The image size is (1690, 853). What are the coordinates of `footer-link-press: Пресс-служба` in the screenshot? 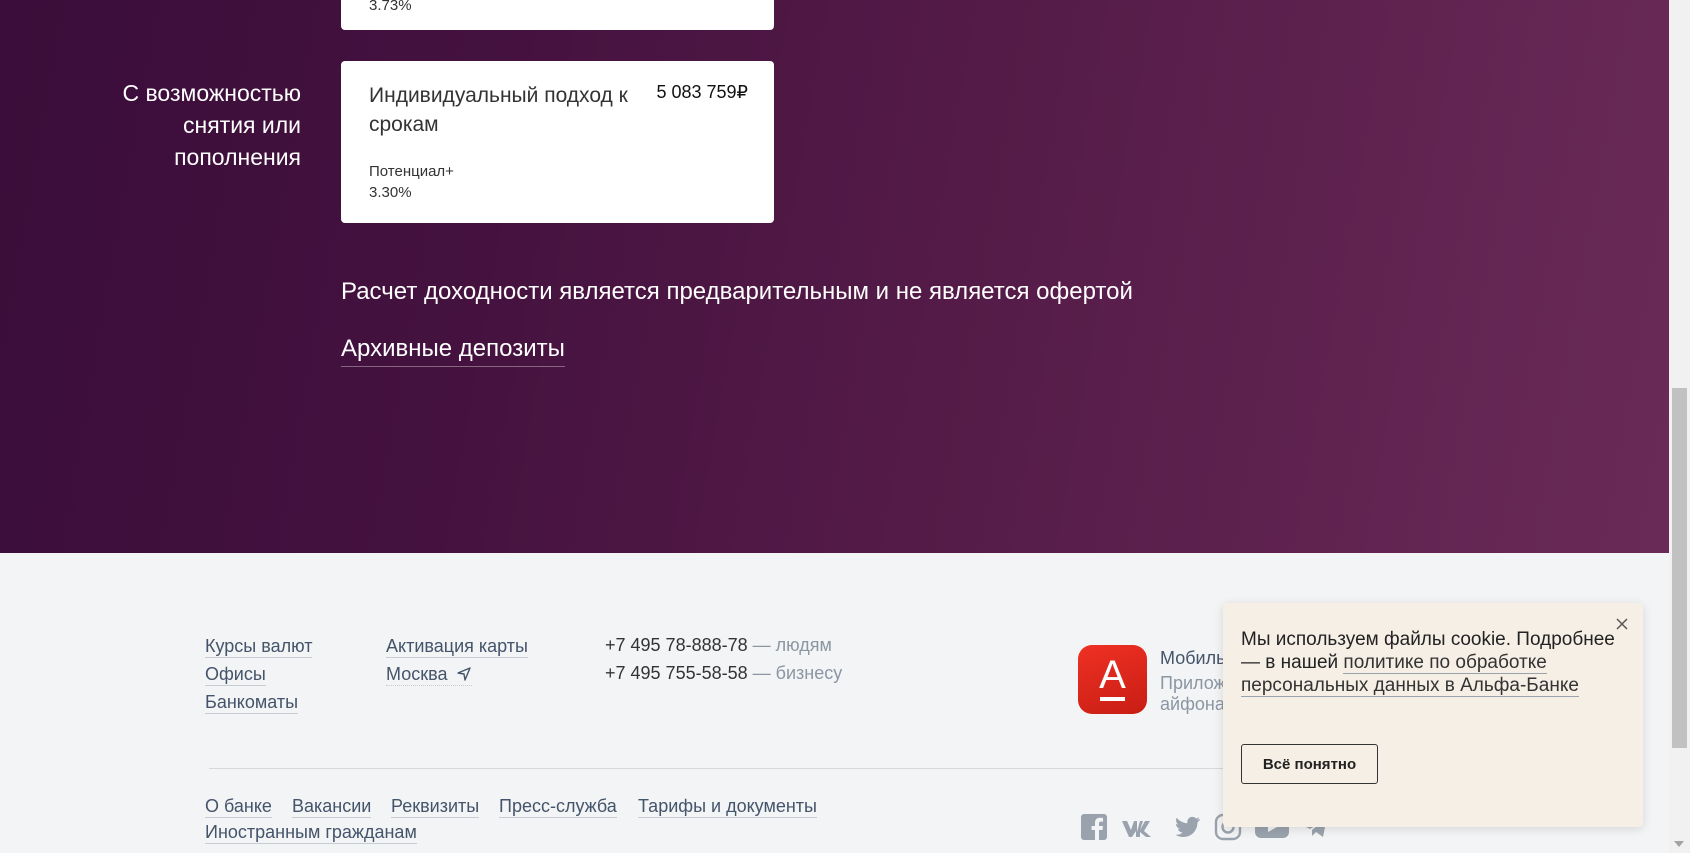 It's located at (558, 806).